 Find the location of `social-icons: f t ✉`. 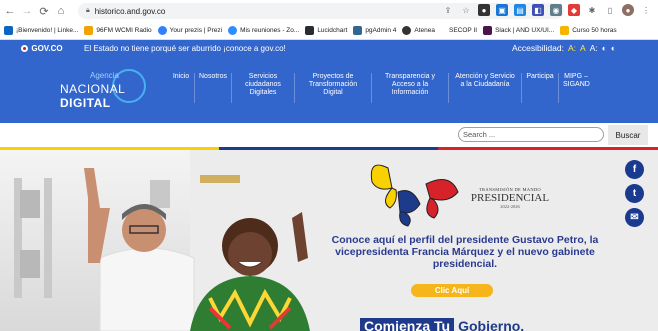

social-icons: f t ✉ is located at coordinates (634, 193).